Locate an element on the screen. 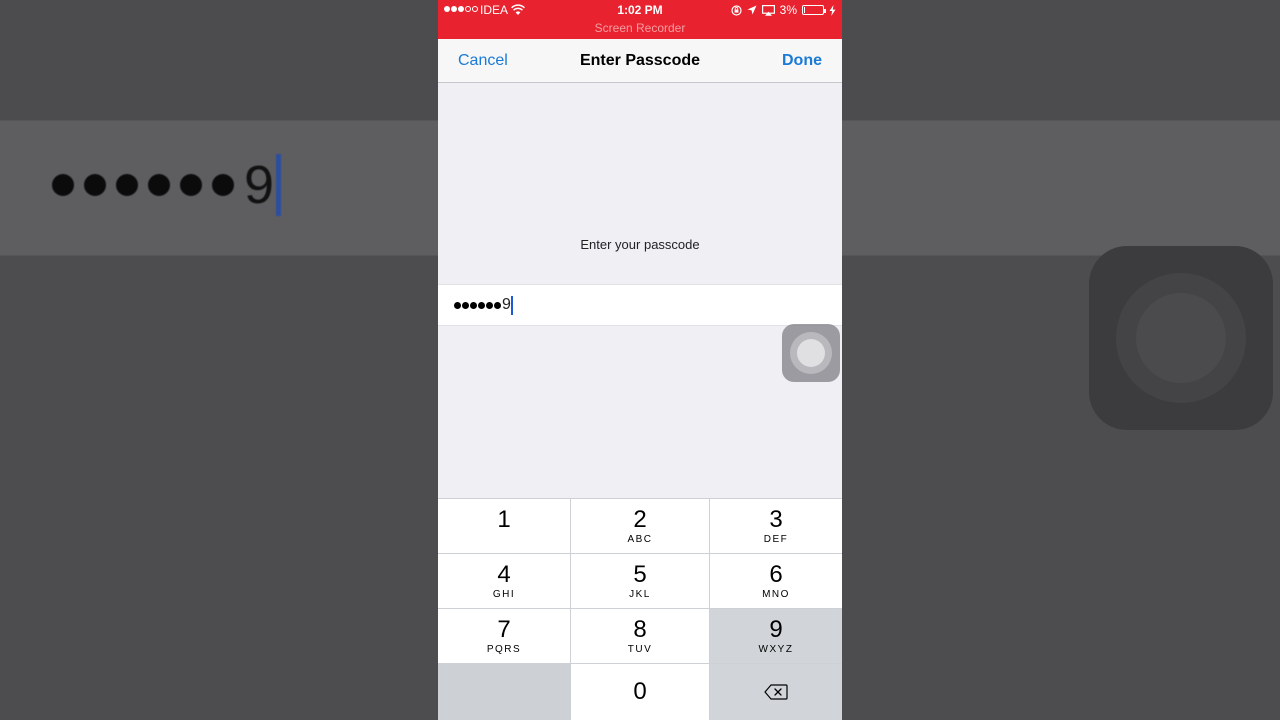 This screenshot has width=1280, height=720. location-arrow-icon is located at coordinates (752, 10).